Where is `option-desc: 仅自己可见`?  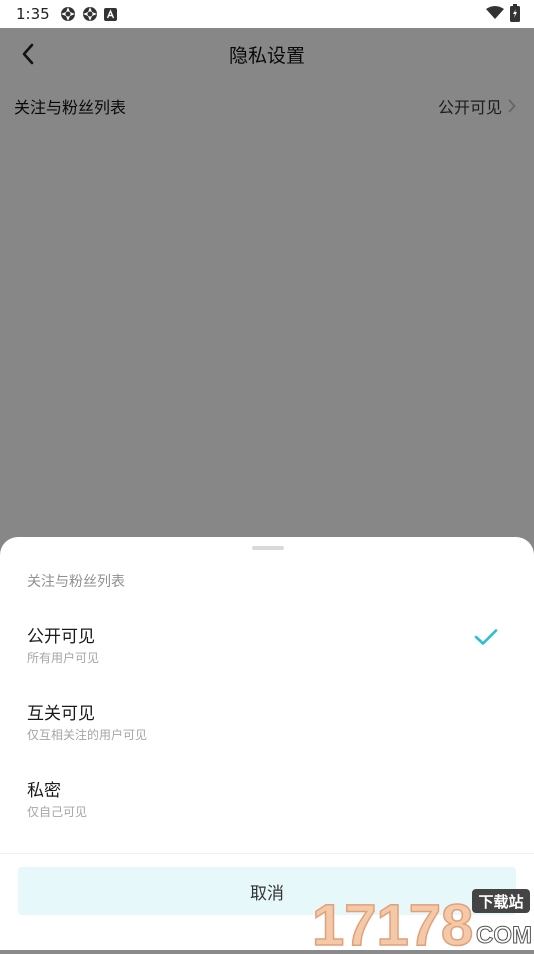
option-desc: 仅自己可见 is located at coordinates (57, 812).